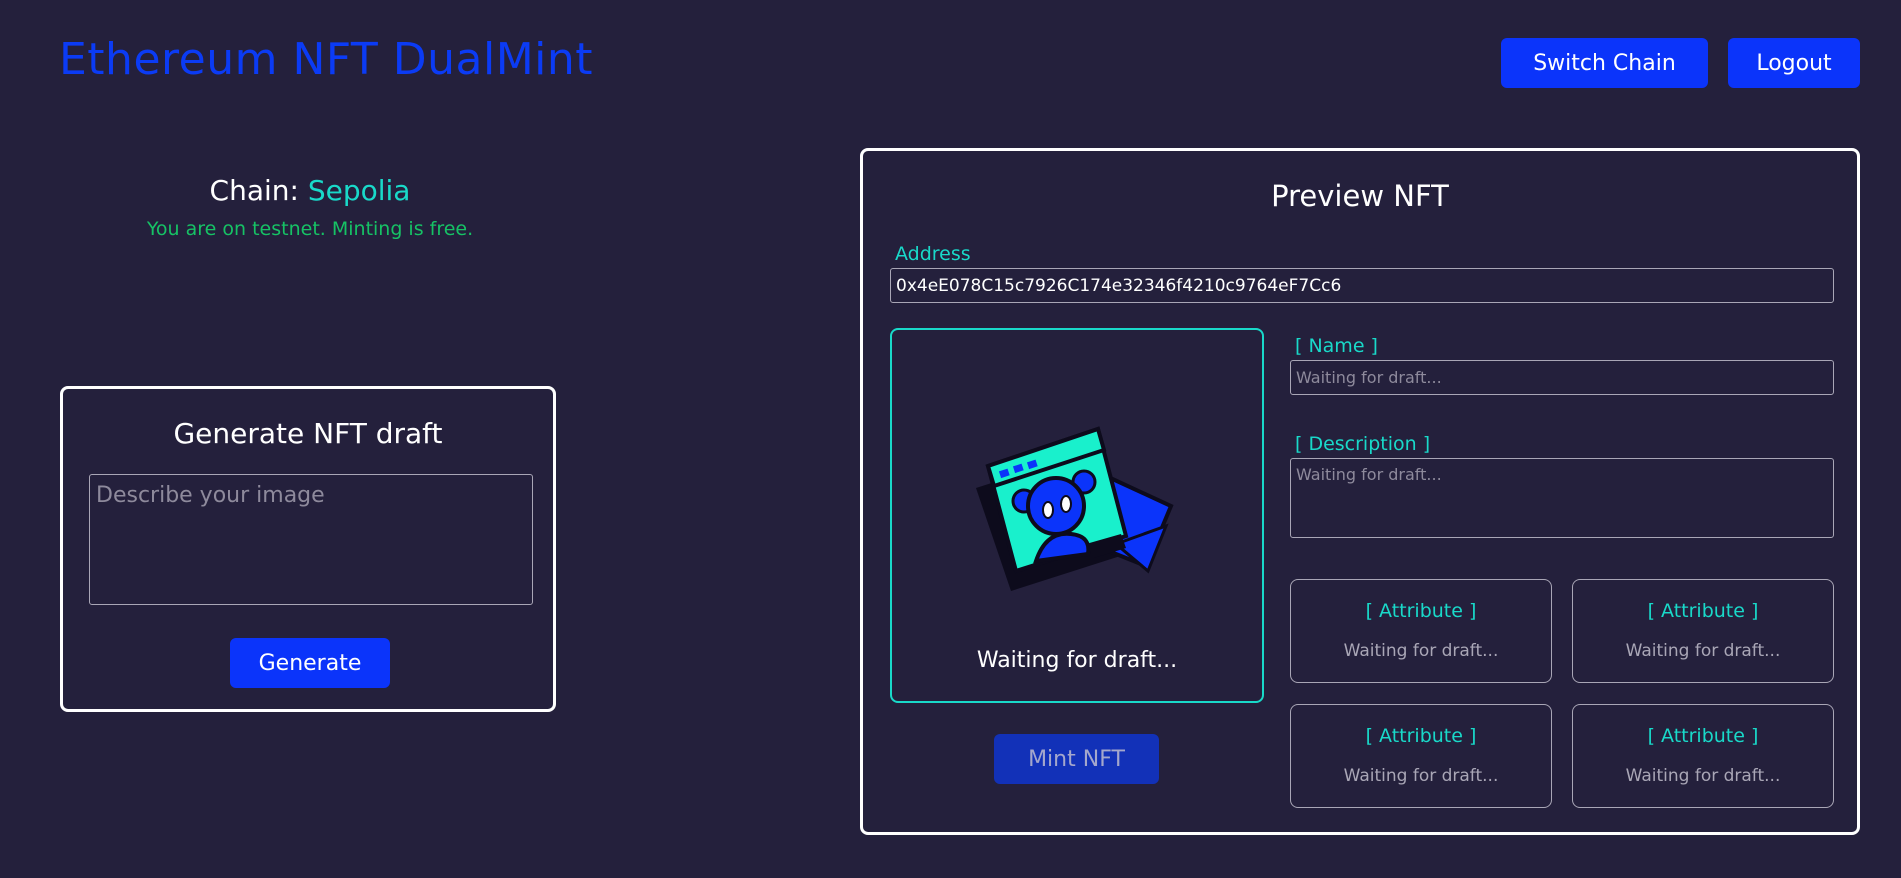 This screenshot has height=878, width=1901. I want to click on generate-draft-card: Generate NFT draft Generate, so click(308, 549).